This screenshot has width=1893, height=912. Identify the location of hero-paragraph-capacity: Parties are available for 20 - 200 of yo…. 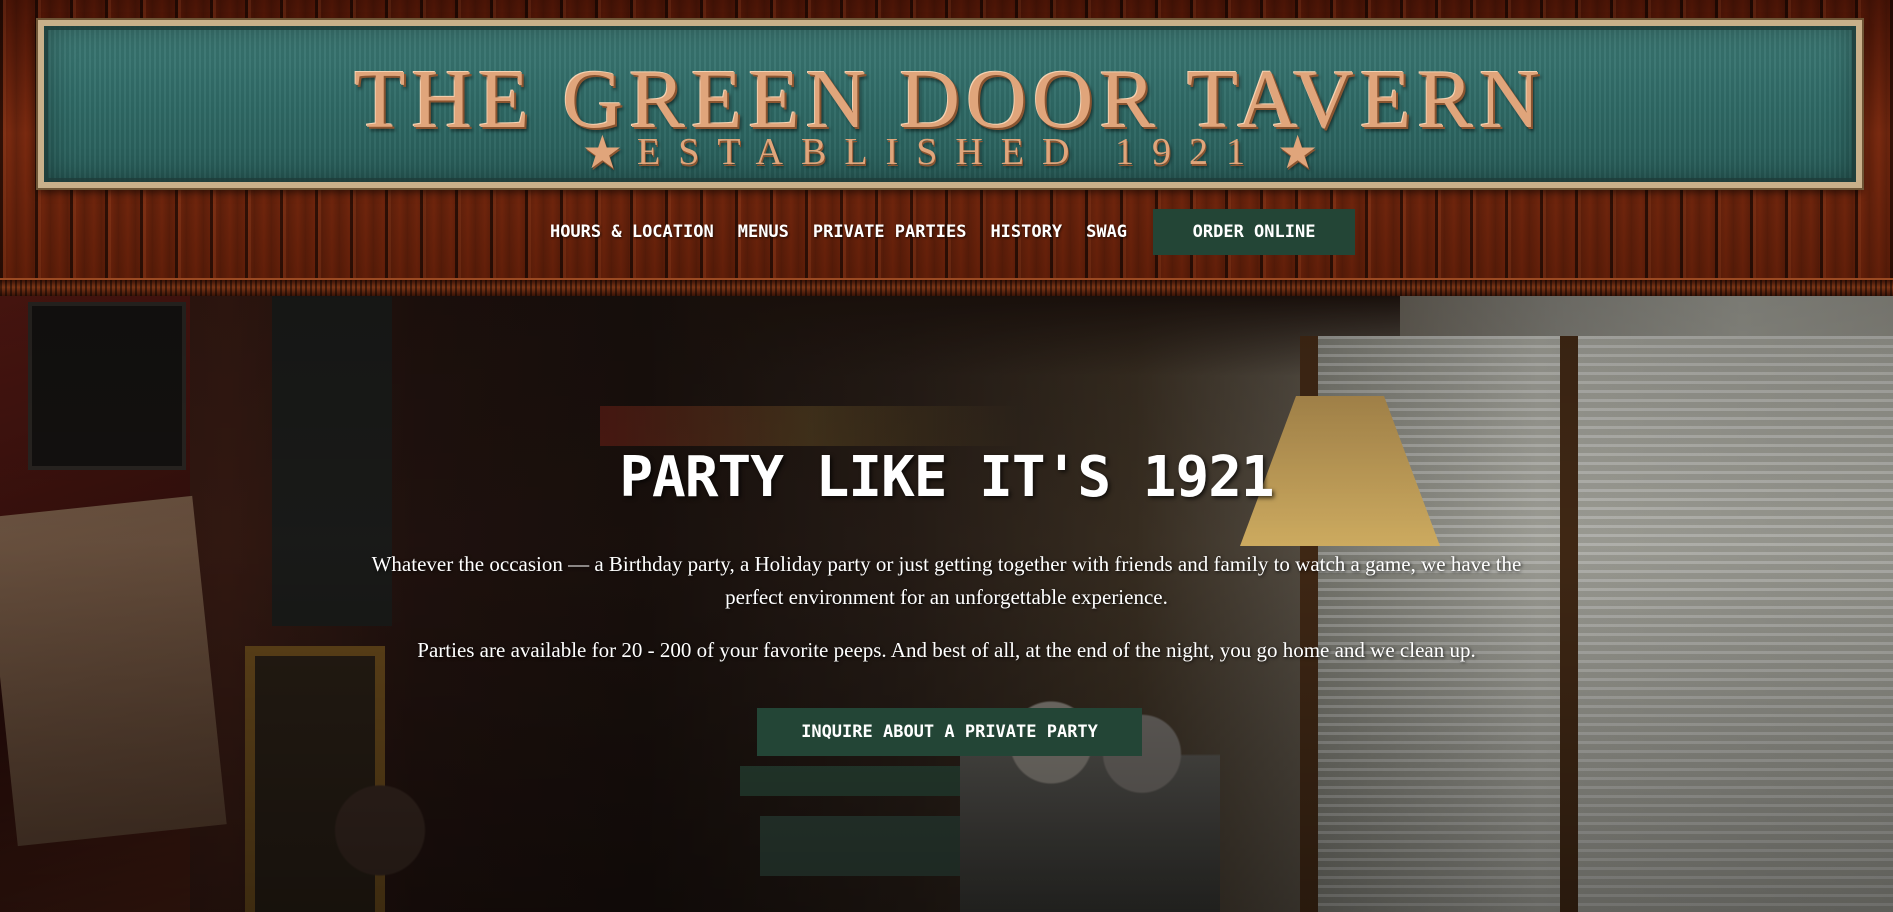
(946, 650).